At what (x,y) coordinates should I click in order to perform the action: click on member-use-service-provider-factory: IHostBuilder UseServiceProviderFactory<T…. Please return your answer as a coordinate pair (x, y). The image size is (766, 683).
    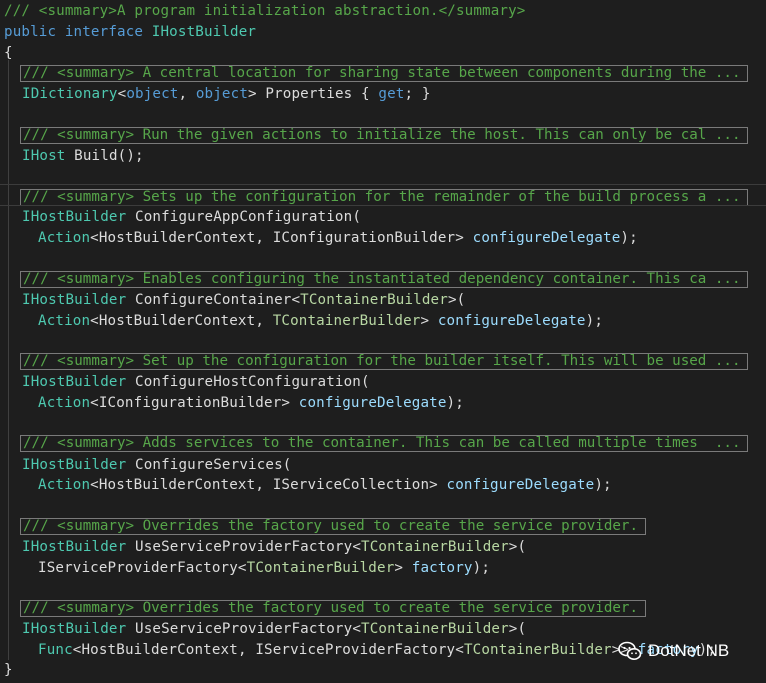
    Looking at the image, I should click on (274, 547).